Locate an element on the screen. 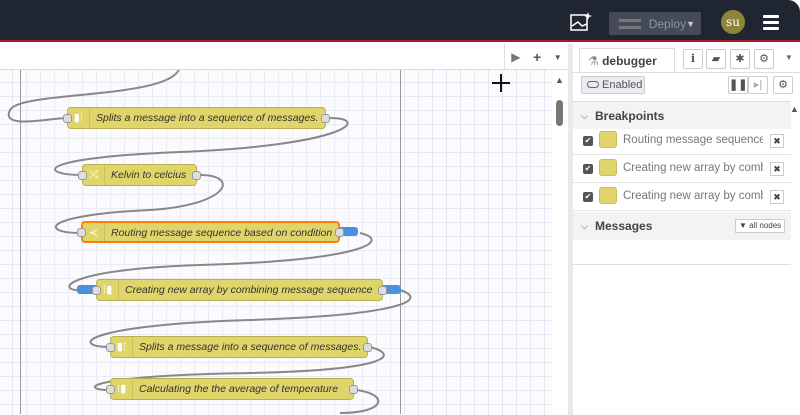  sidebar-scroll-up-icon: ▲ is located at coordinates (794, 109).